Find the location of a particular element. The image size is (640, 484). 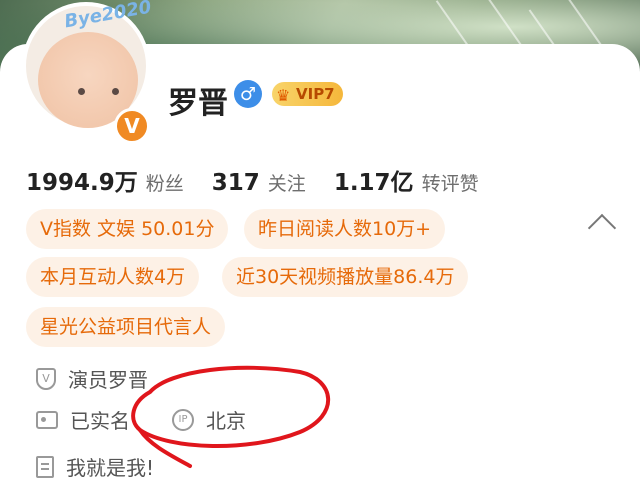

verification-text: 演员罗晋 is located at coordinates (108, 380).